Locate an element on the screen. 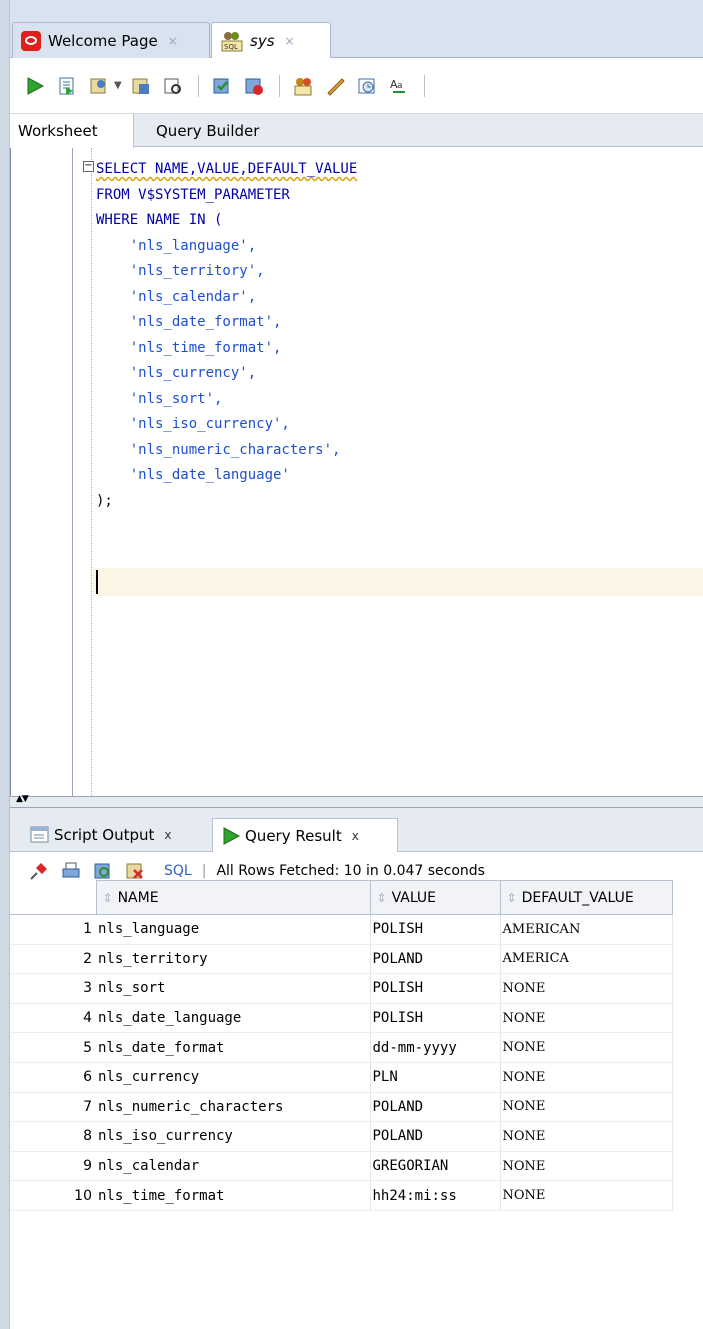 The image size is (703, 1329). panel-splitter: ▲▼ is located at coordinates (356, 801).